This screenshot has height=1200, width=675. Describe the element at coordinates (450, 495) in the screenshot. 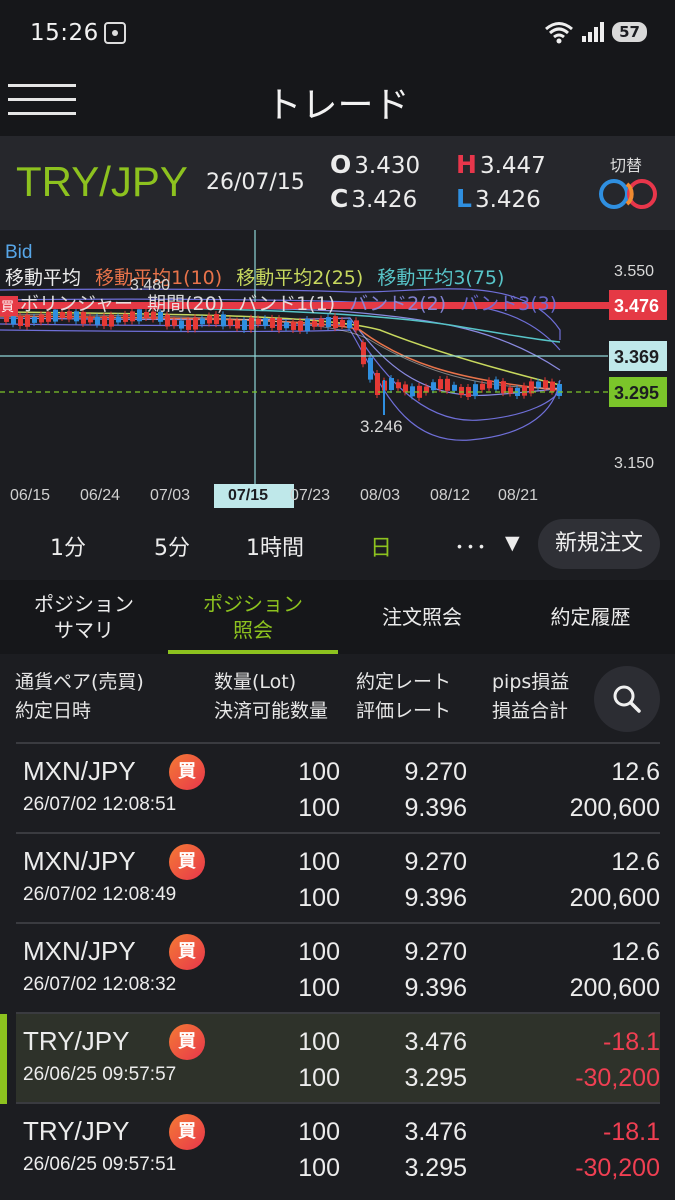

I see `x-tick: 08/12` at that location.